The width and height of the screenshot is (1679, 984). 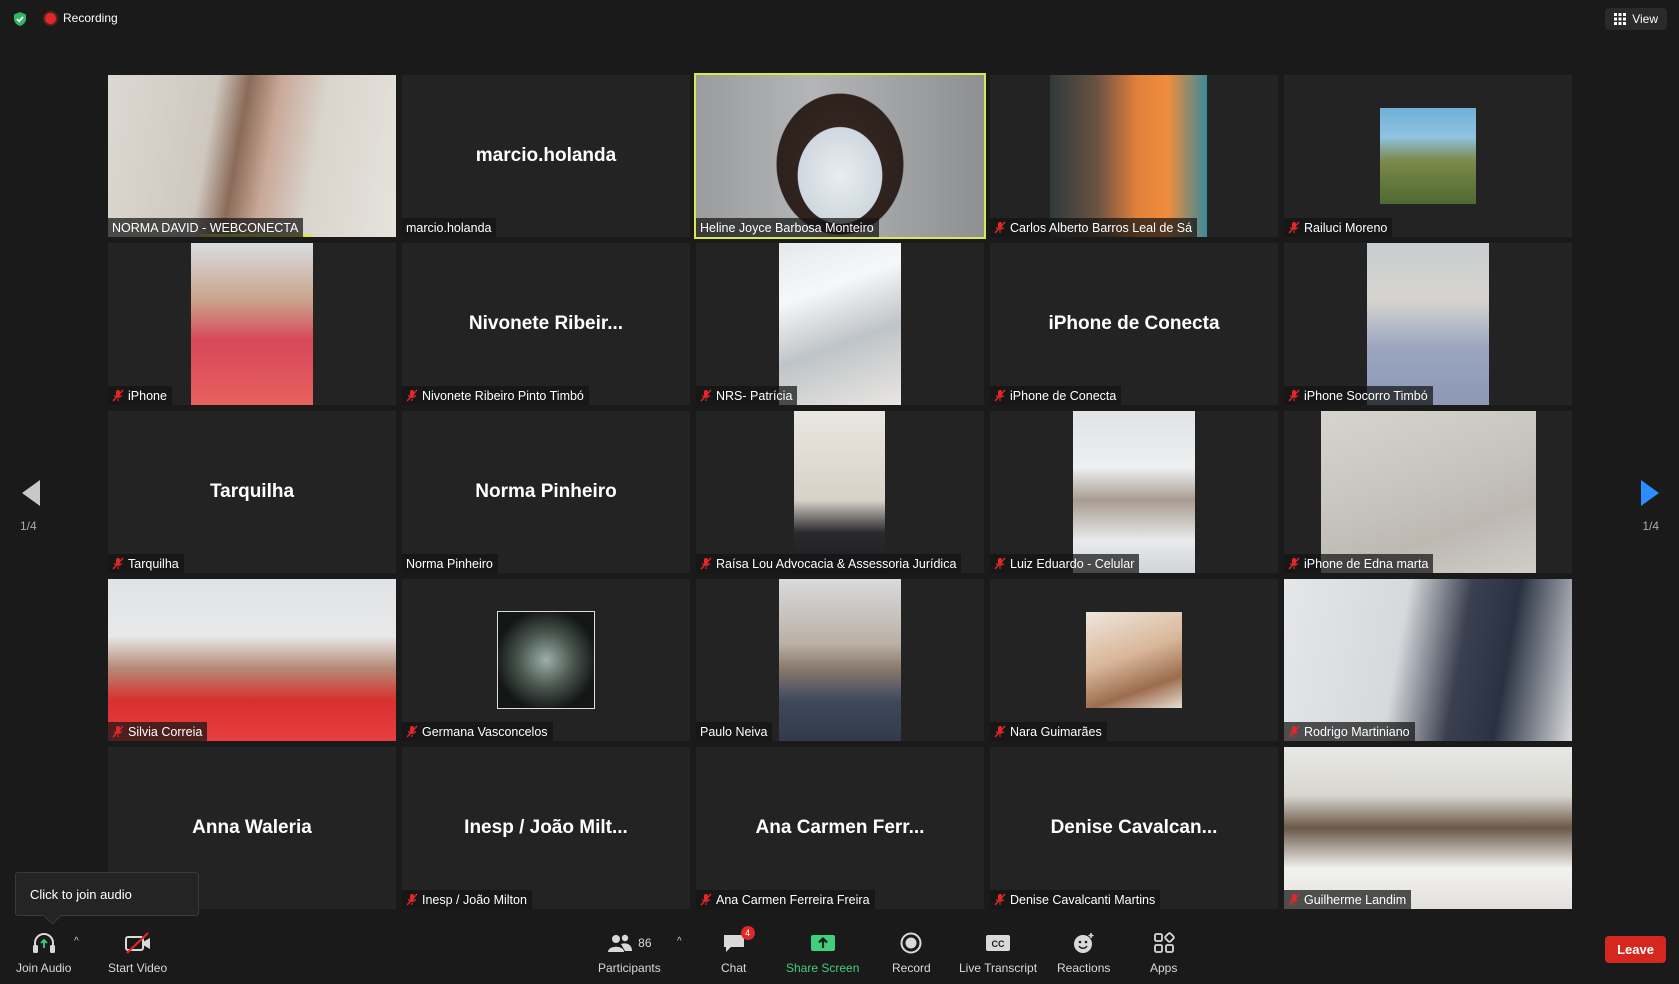 What do you see at coordinates (1348, 899) in the screenshot?
I see `participant-name-label: Guilherme Landim` at bounding box center [1348, 899].